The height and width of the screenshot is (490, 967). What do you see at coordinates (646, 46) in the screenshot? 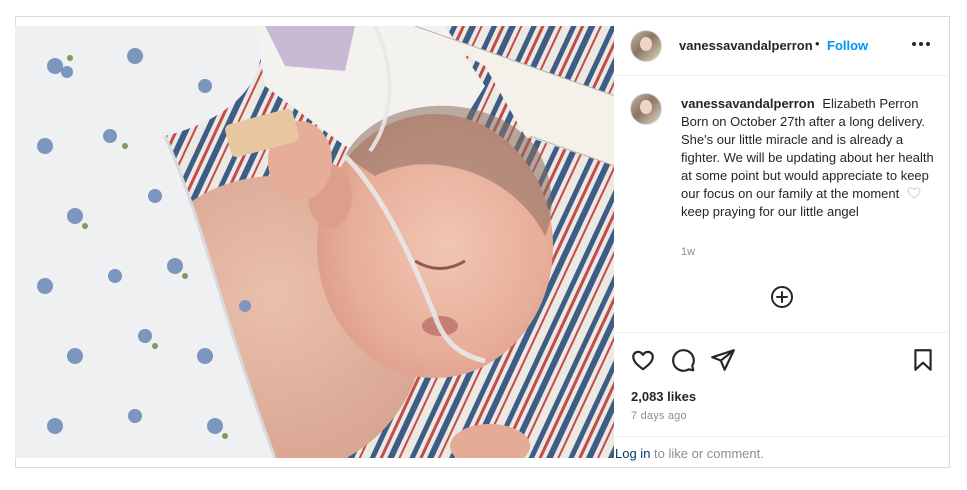
I see `author-avatar` at bounding box center [646, 46].